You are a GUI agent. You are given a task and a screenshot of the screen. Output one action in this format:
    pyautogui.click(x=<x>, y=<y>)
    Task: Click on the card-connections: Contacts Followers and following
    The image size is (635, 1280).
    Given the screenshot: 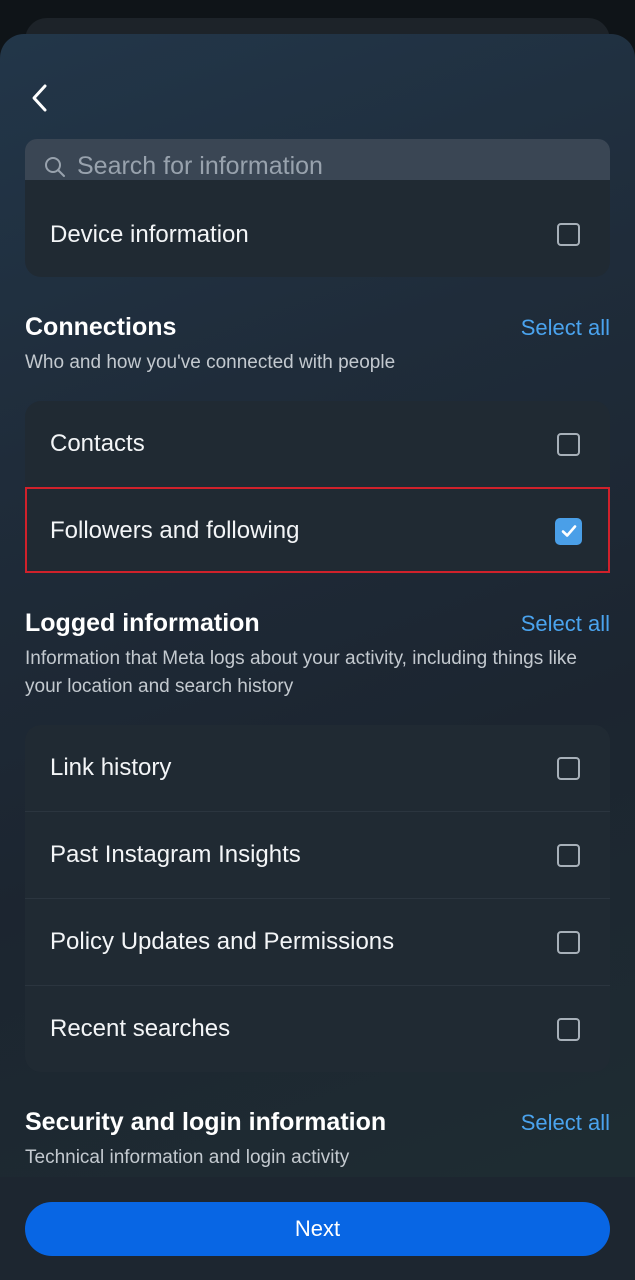 What is the action you would take?
    pyautogui.click(x=317, y=487)
    